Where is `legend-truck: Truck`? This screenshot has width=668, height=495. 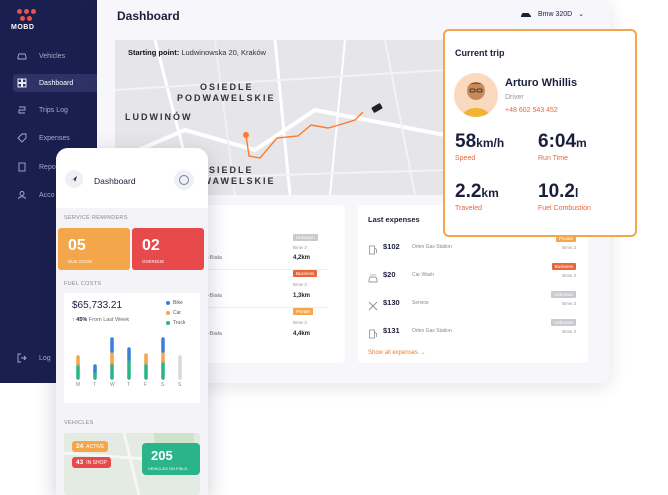
legend-truck: Truck is located at coordinates (175, 323).